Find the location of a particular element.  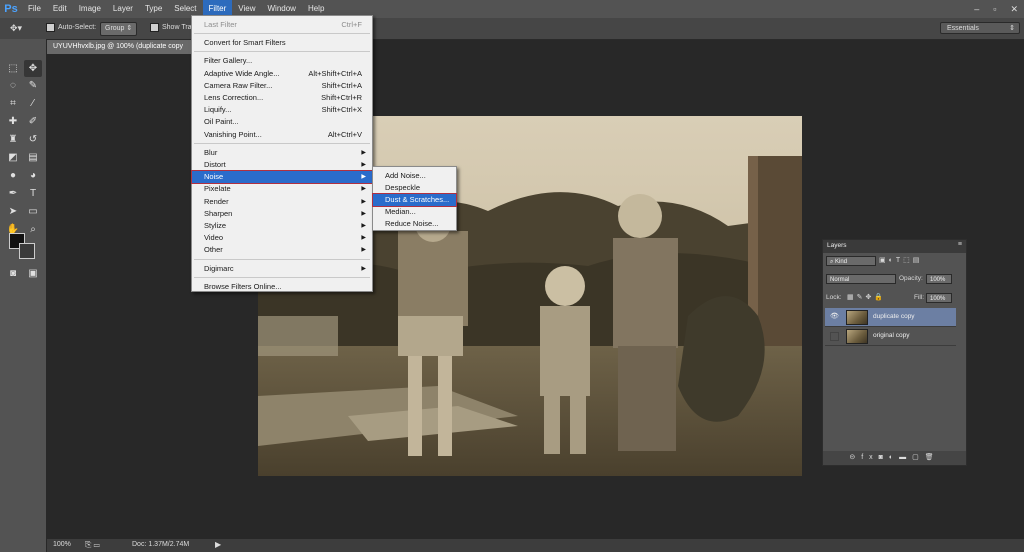

menu-item-blur: Blur ▶ is located at coordinates (282, 153).